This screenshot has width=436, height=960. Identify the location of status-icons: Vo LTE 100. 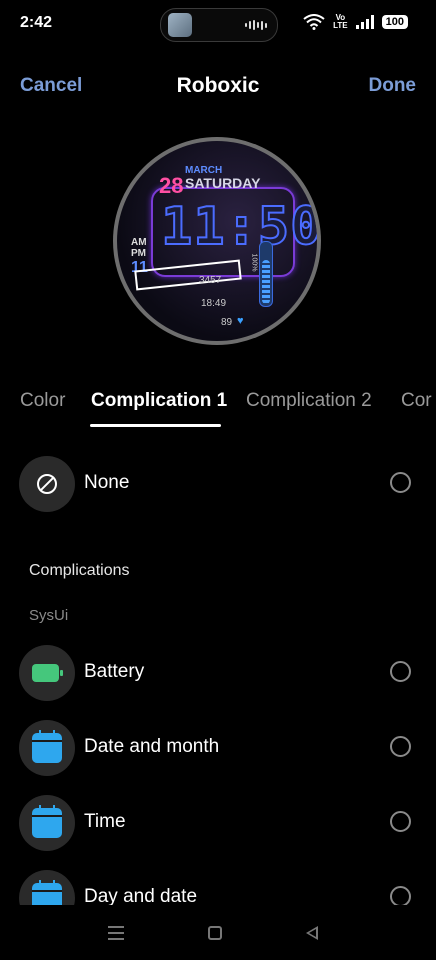
(355, 22).